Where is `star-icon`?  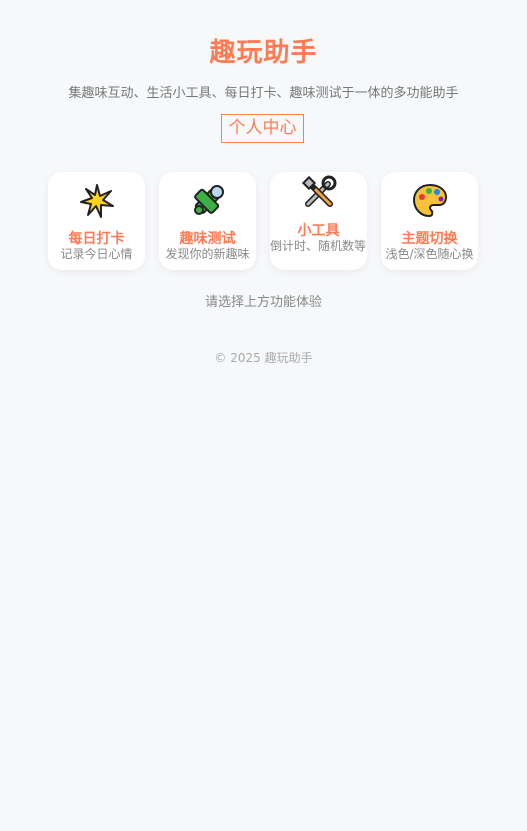 star-icon is located at coordinates (96, 201).